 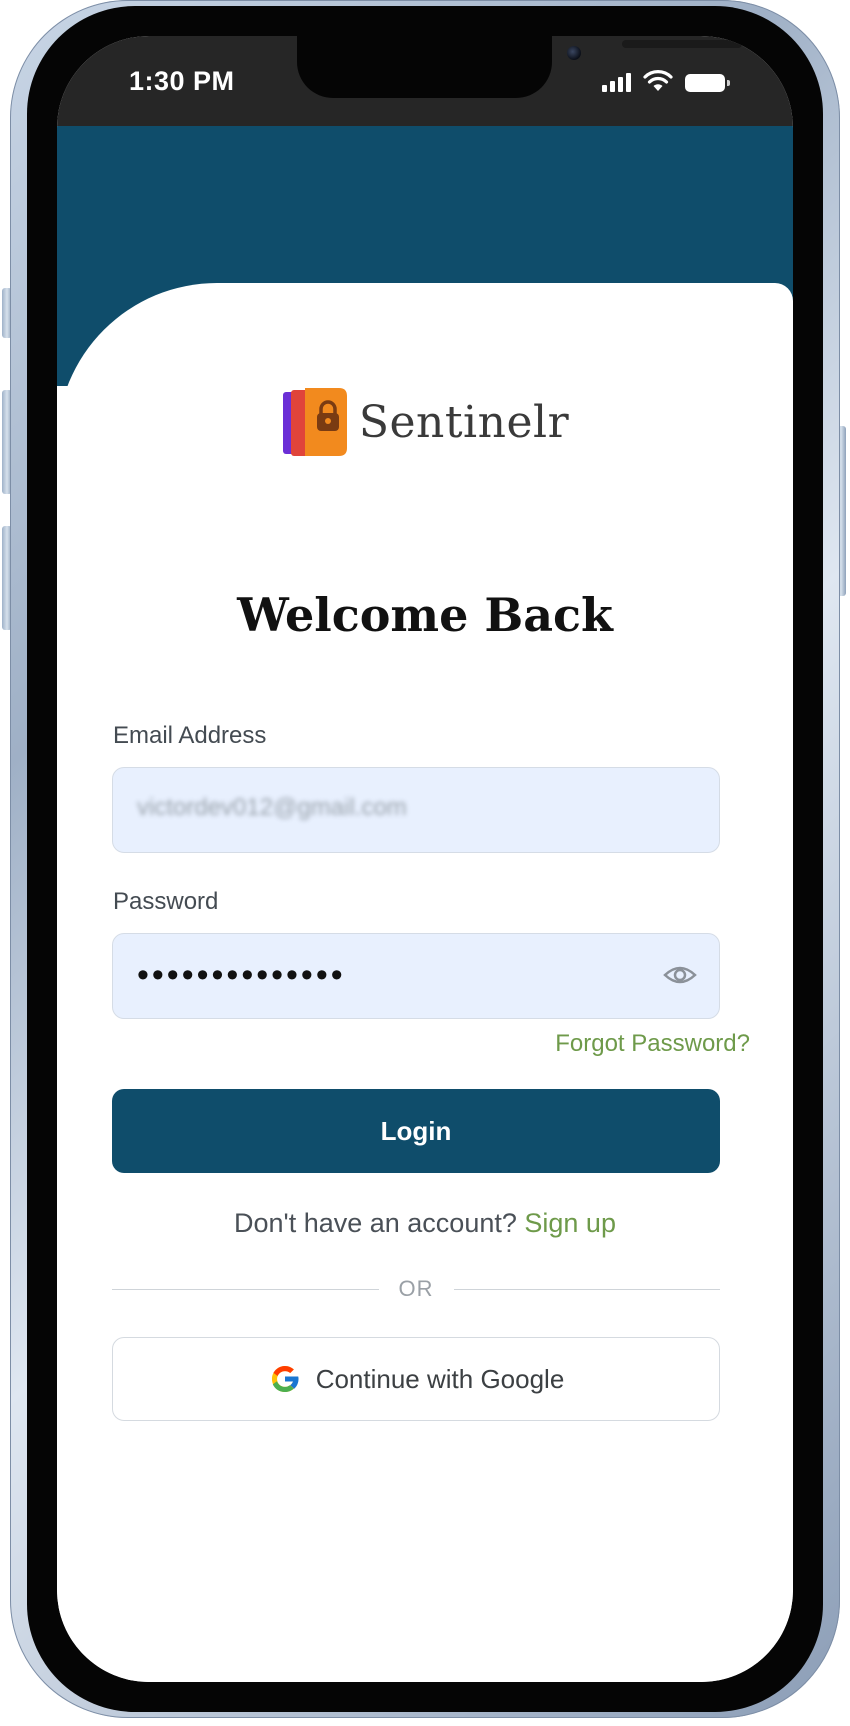 I want to click on wifi-icon, so click(x=658, y=80).